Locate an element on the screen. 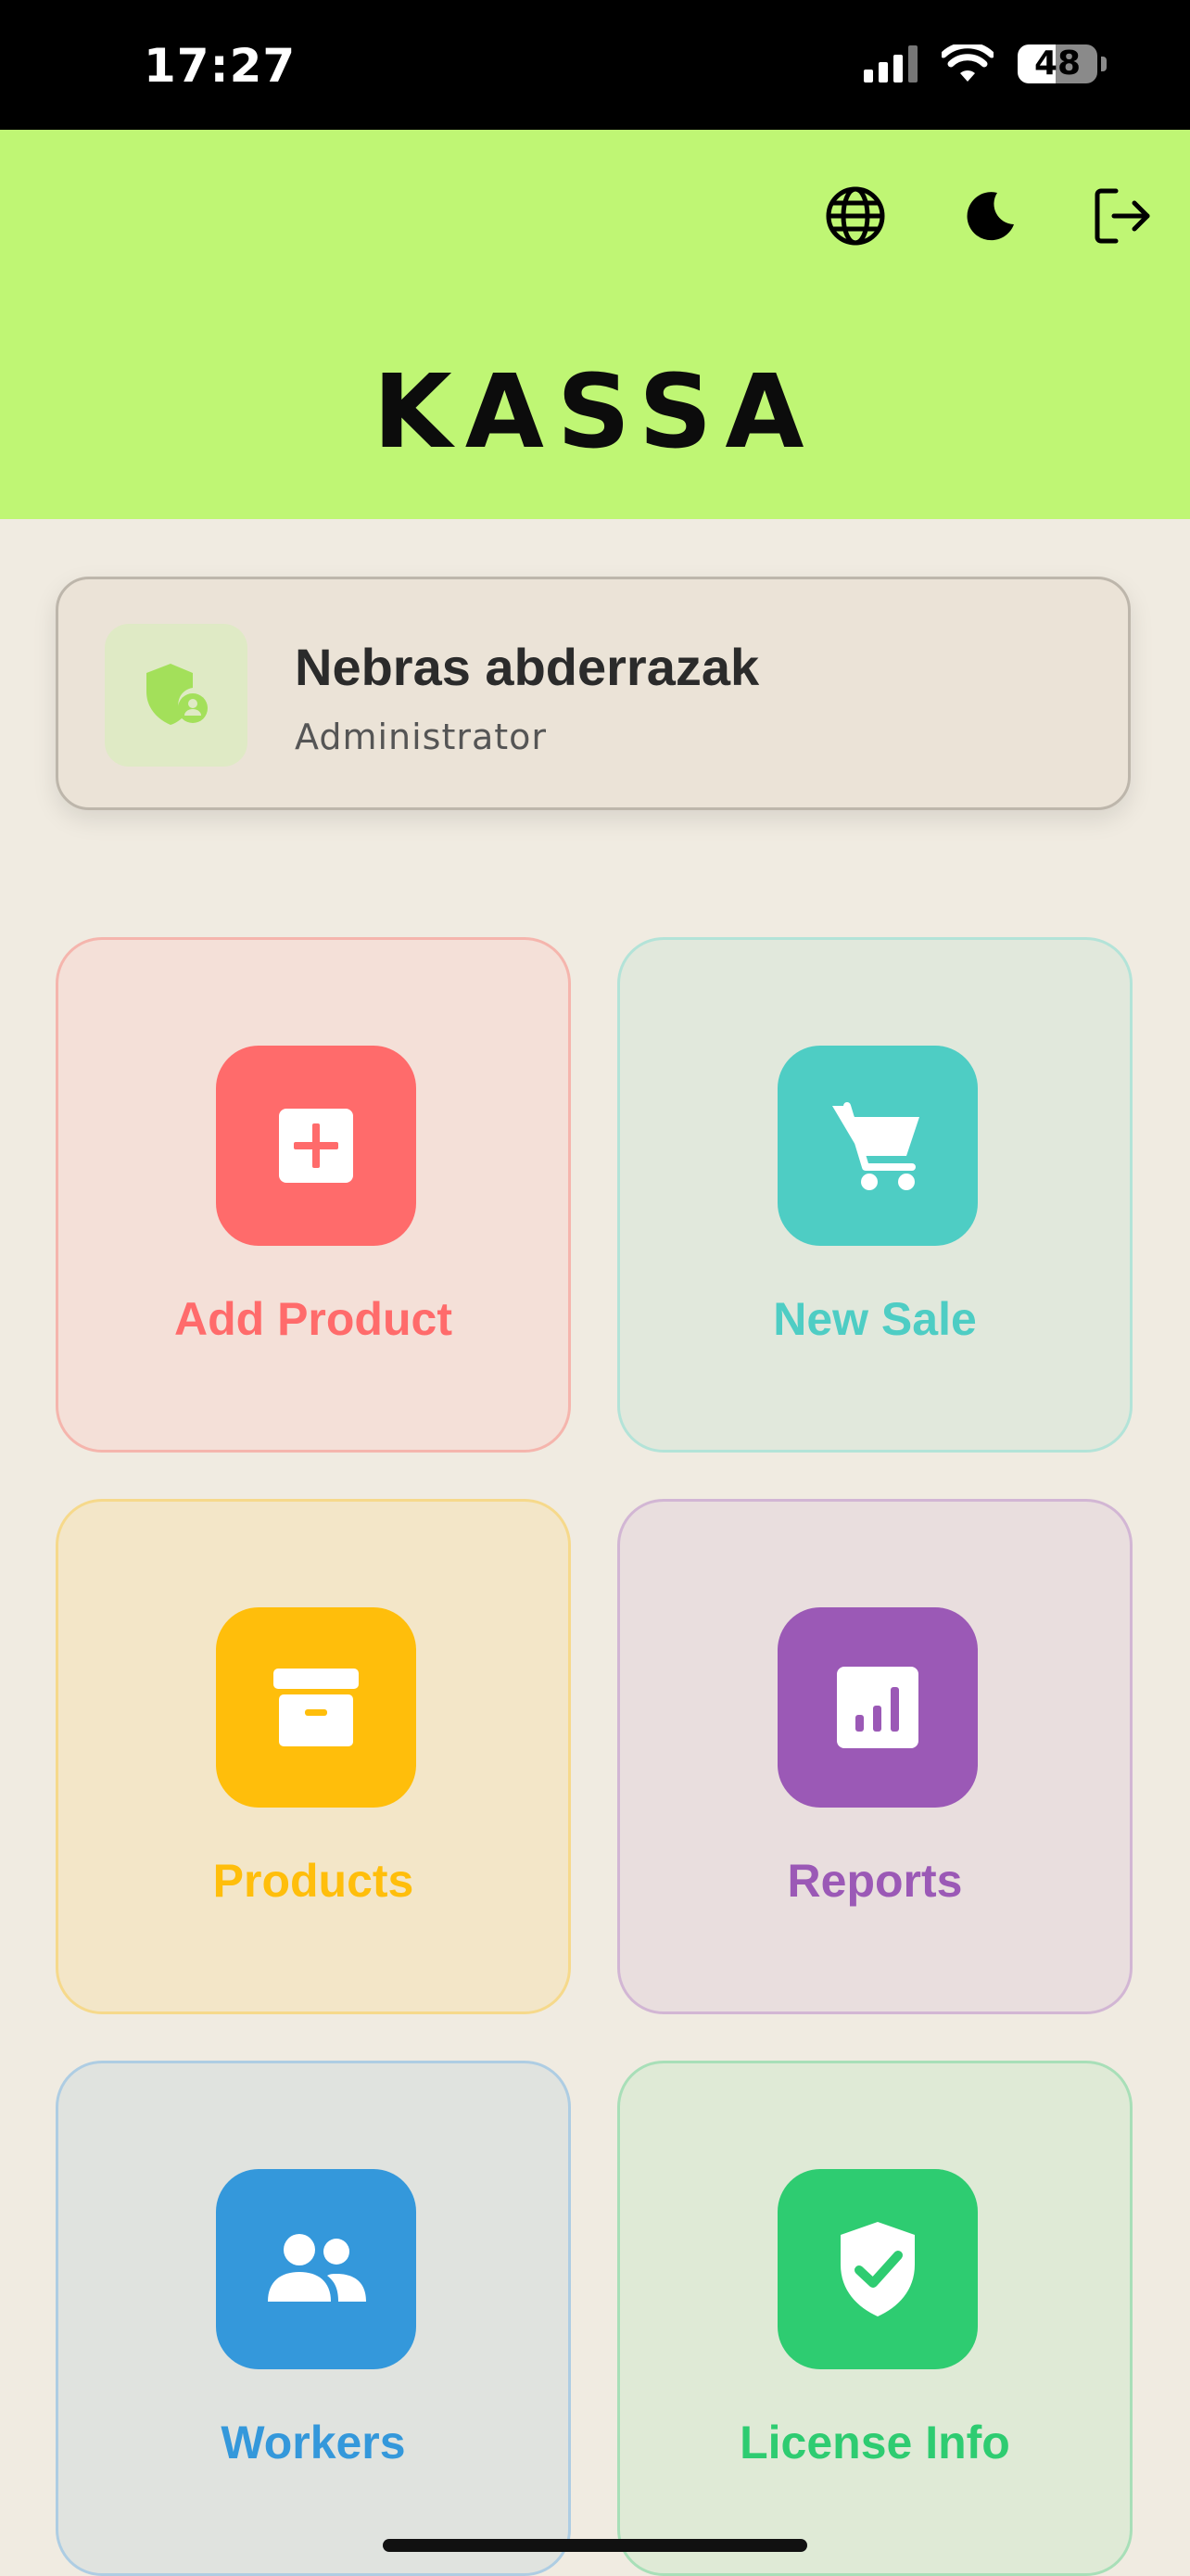 This screenshot has height=2576, width=1190. moon-icon is located at coordinates (991, 216).